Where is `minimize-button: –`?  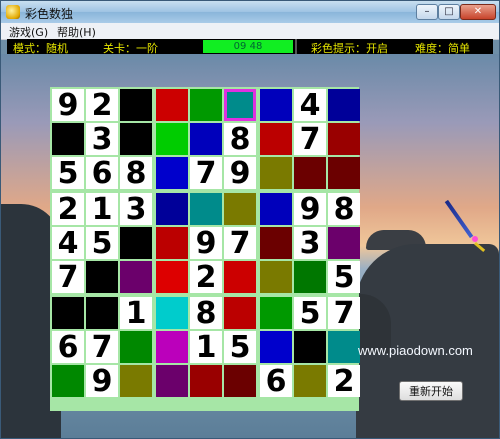 minimize-button: – is located at coordinates (427, 12).